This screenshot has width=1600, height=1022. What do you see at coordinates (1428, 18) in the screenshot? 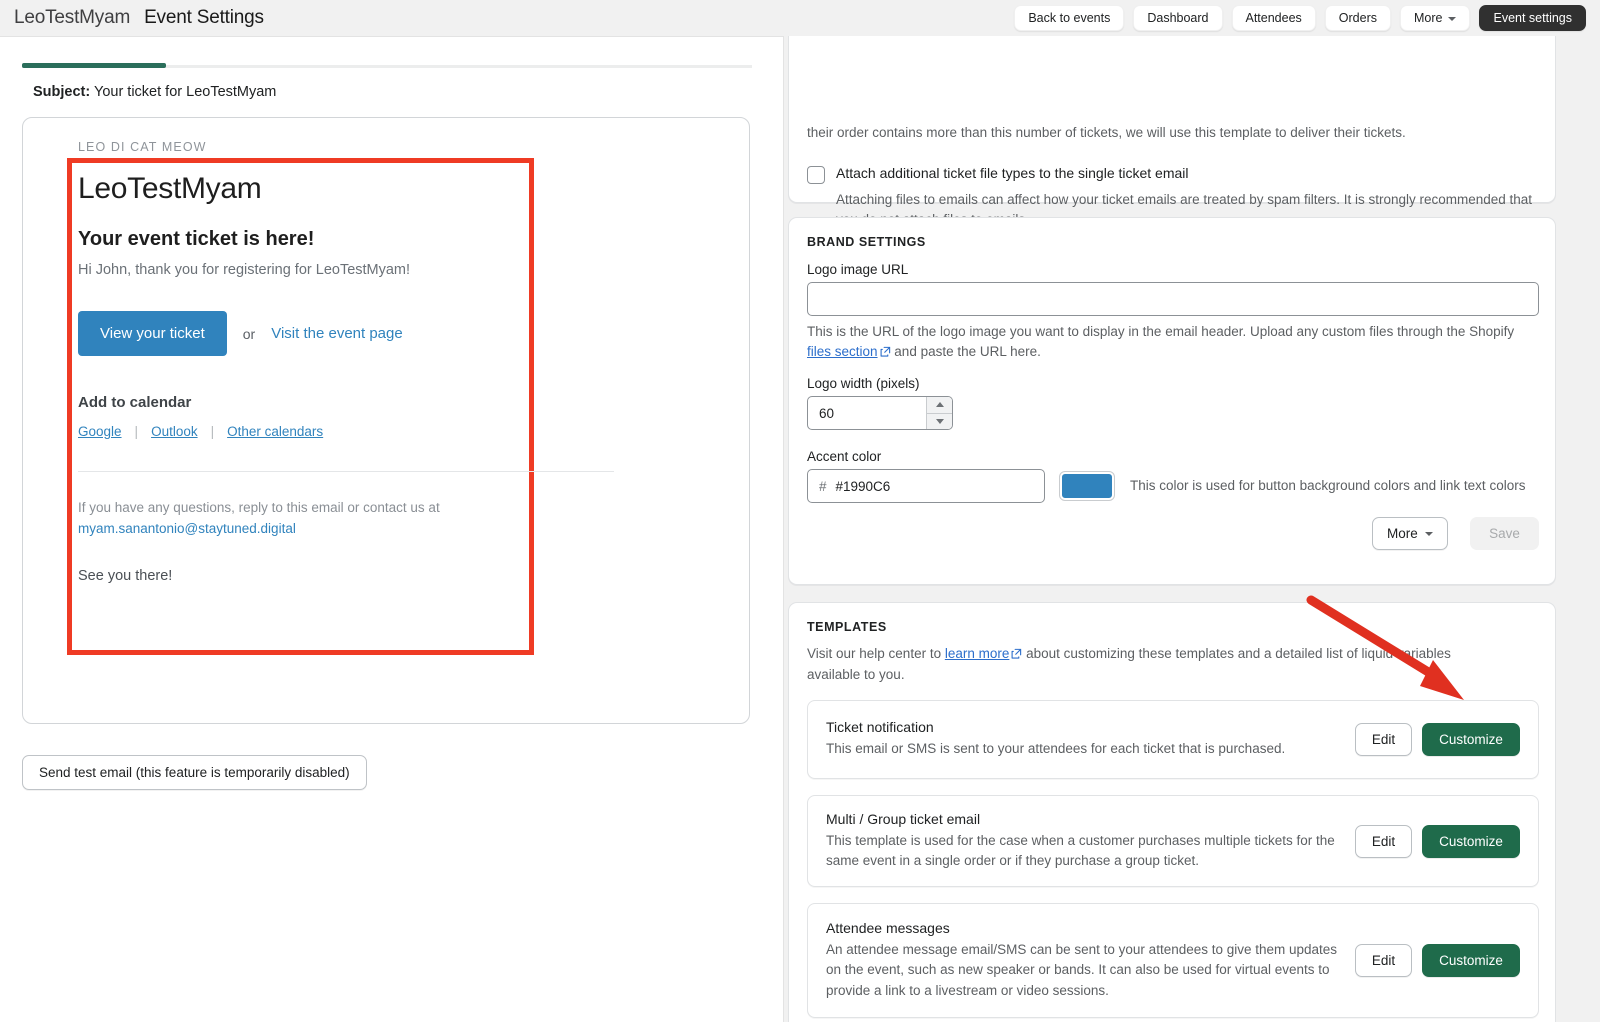
I see `more-label: More` at bounding box center [1428, 18].